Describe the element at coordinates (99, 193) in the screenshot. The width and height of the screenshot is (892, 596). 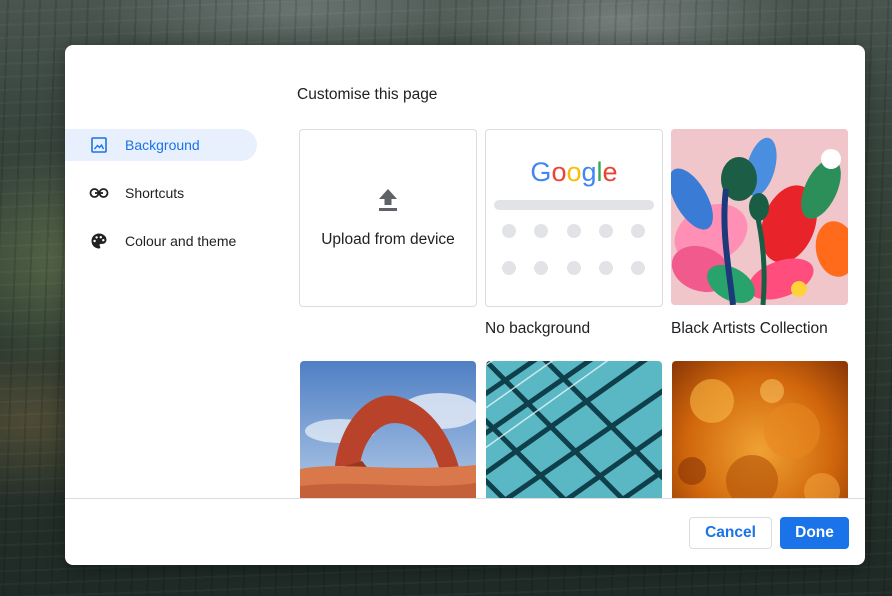
I see `link-icon` at that location.